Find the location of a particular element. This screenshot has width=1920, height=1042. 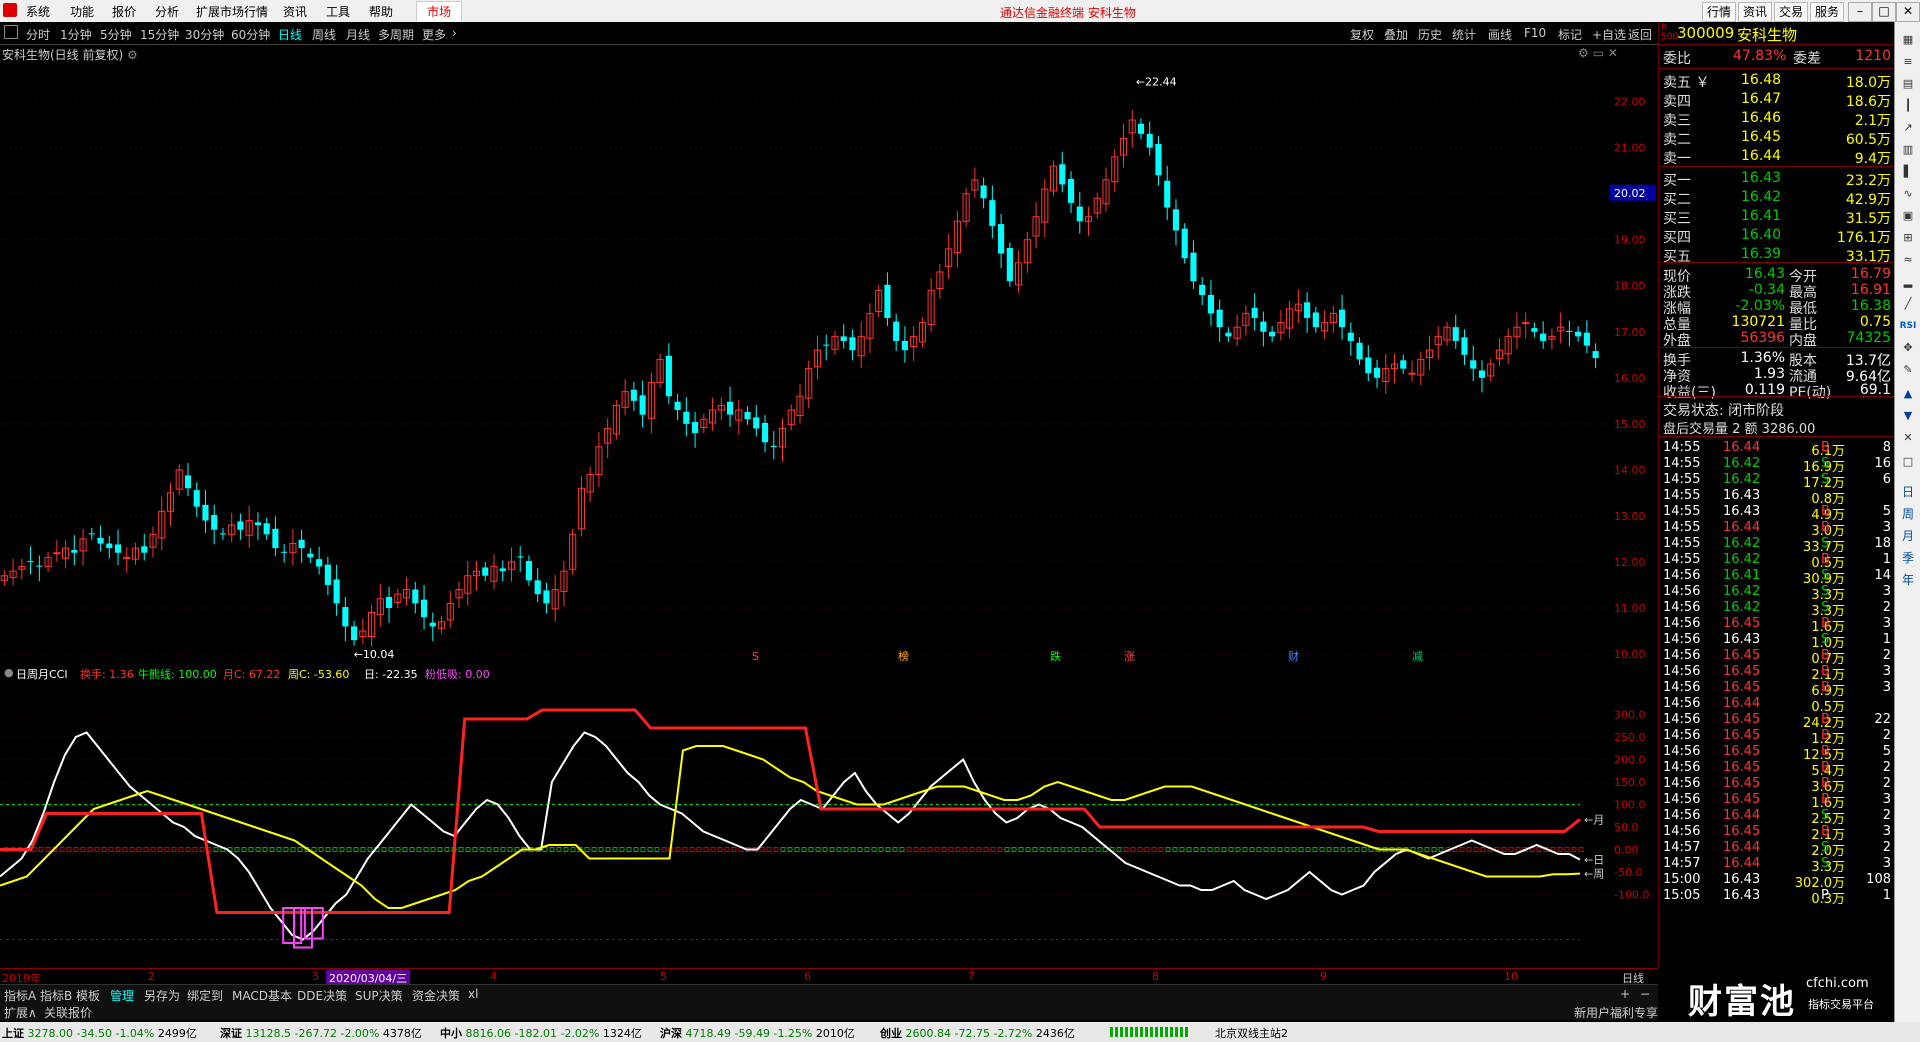

period-daily: 日线 is located at coordinates (290, 34).